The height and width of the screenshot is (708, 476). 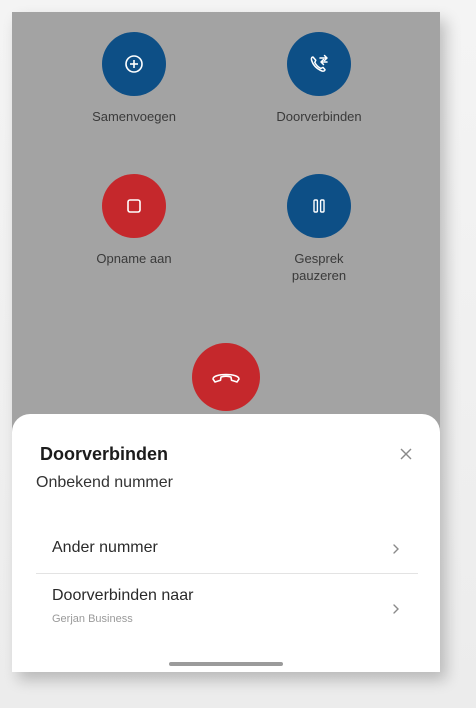 I want to click on merge-action: Samenvoegen, so click(x=134, y=78).